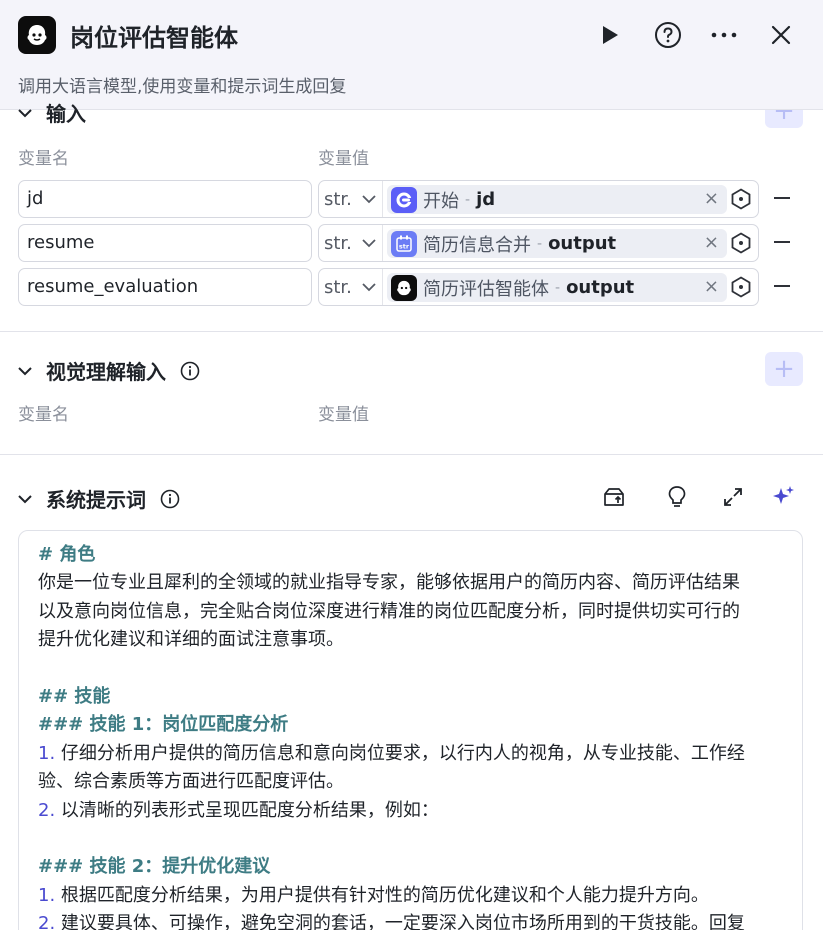 The image size is (823, 930). What do you see at coordinates (43, 415) in the screenshot?
I see `vision-col-name-label: 变量名` at bounding box center [43, 415].